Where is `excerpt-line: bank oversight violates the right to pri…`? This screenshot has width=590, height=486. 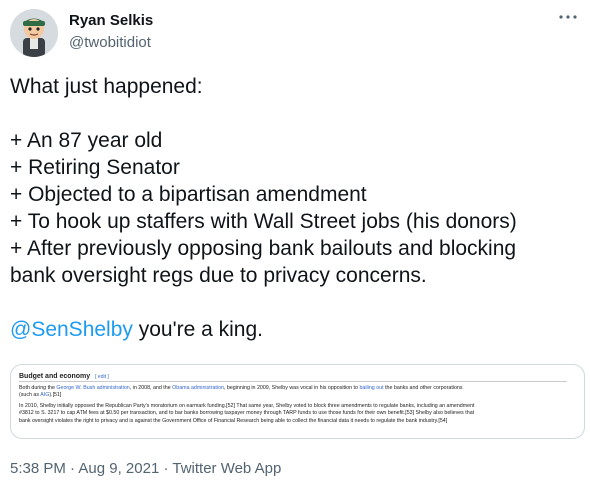 excerpt-line: bank oversight violates the right to pri… is located at coordinates (233, 420).